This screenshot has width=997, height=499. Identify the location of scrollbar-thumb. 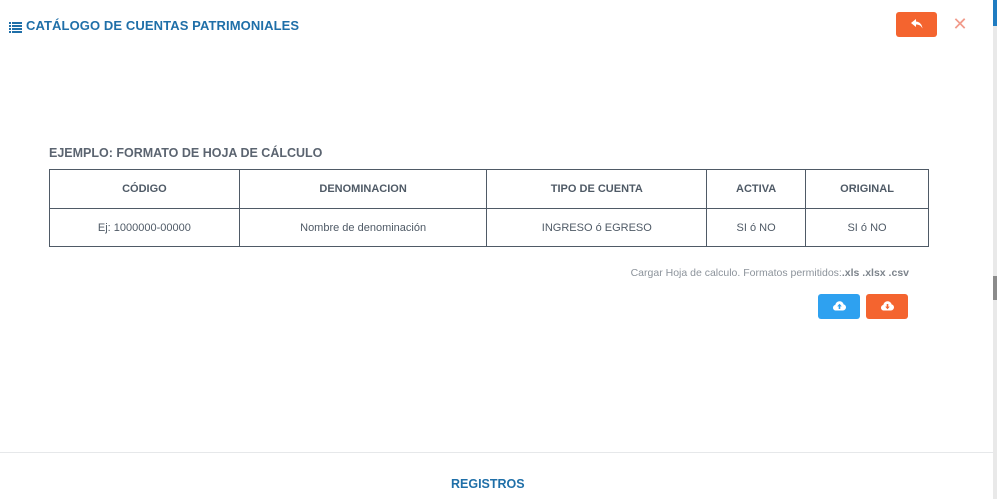
(995, 288).